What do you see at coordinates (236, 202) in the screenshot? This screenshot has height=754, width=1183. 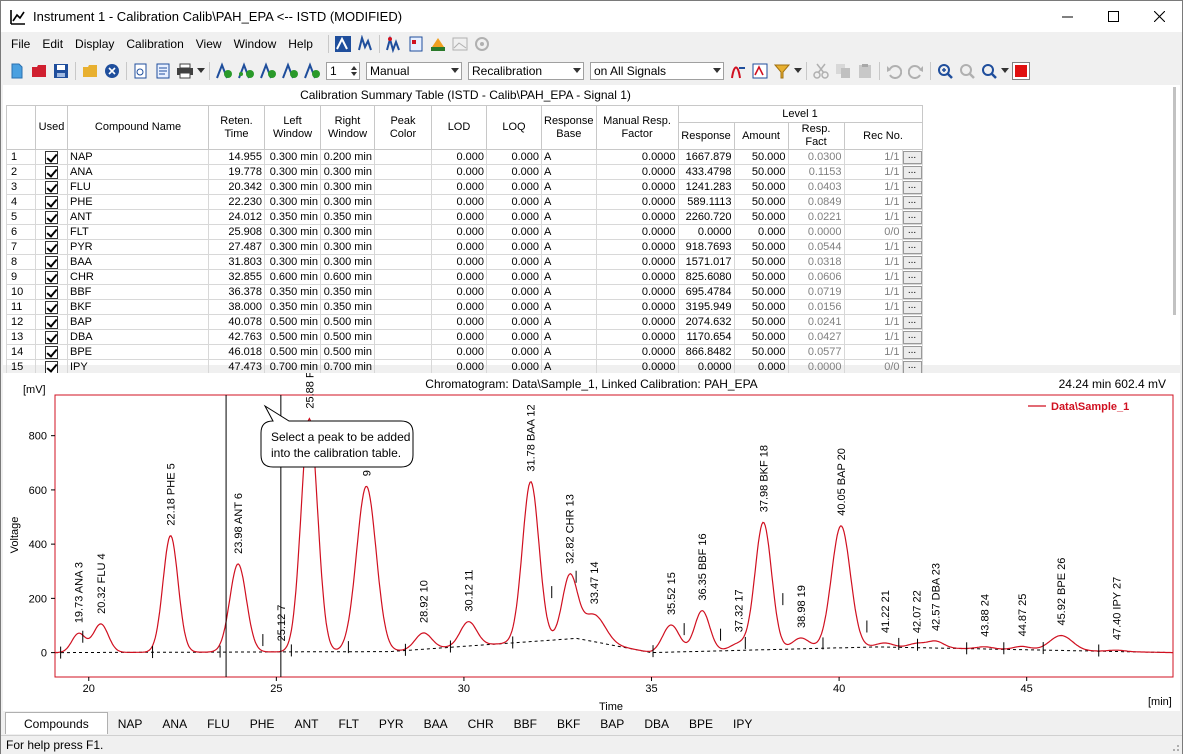 I see `retention-time: 22.230` at bounding box center [236, 202].